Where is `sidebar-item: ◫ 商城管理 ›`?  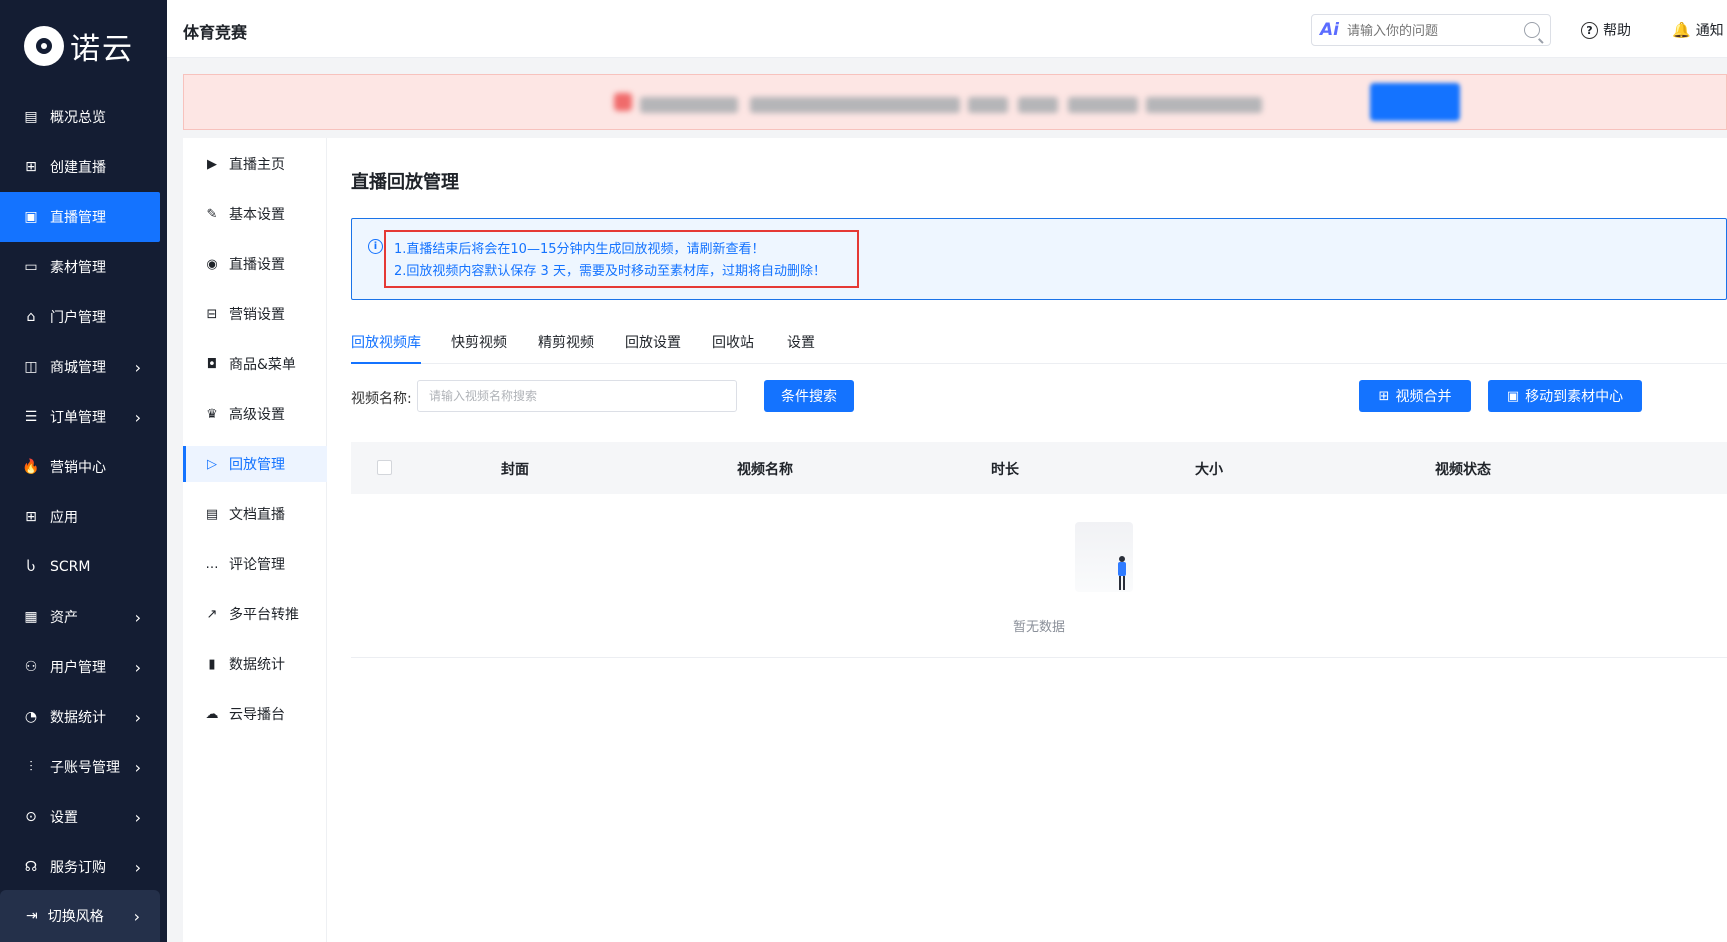
sidebar-item: ◫ 商城管理 › is located at coordinates (83, 367).